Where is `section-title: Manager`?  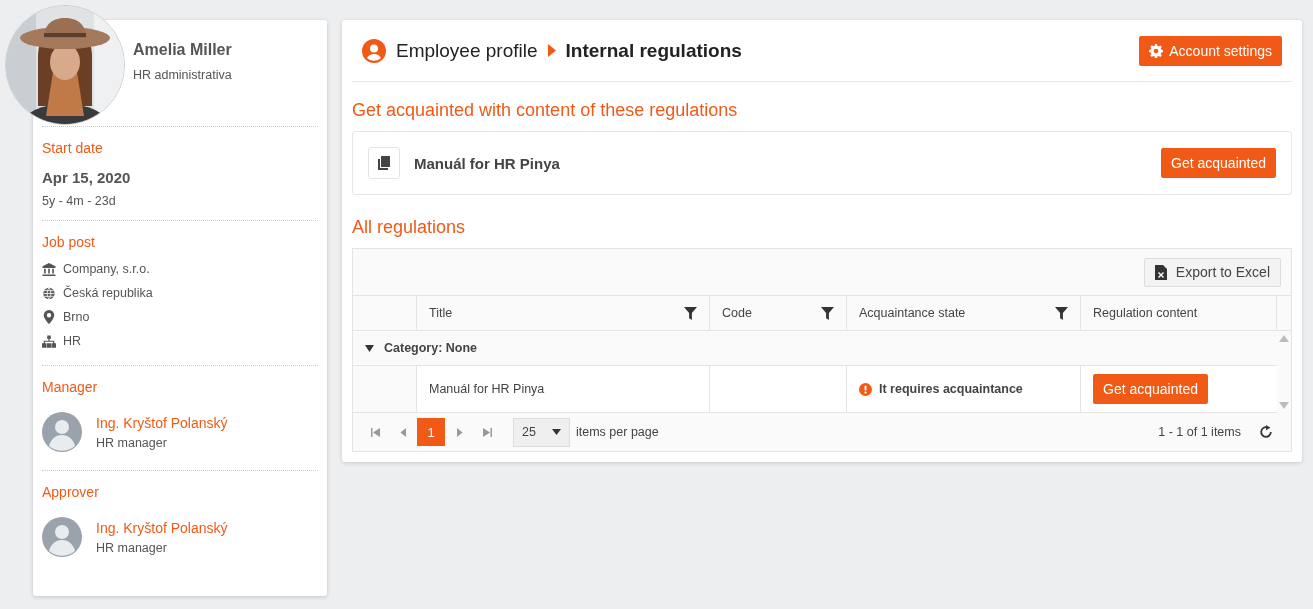
section-title: Manager is located at coordinates (70, 387).